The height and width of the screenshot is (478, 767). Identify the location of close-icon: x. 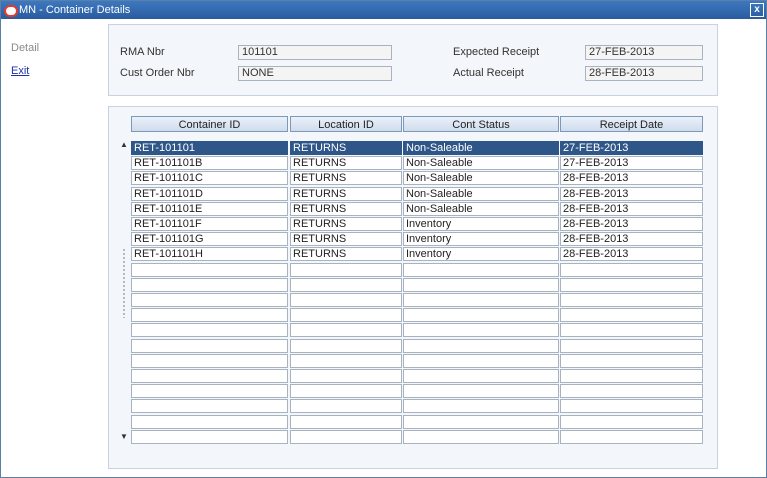
(757, 10).